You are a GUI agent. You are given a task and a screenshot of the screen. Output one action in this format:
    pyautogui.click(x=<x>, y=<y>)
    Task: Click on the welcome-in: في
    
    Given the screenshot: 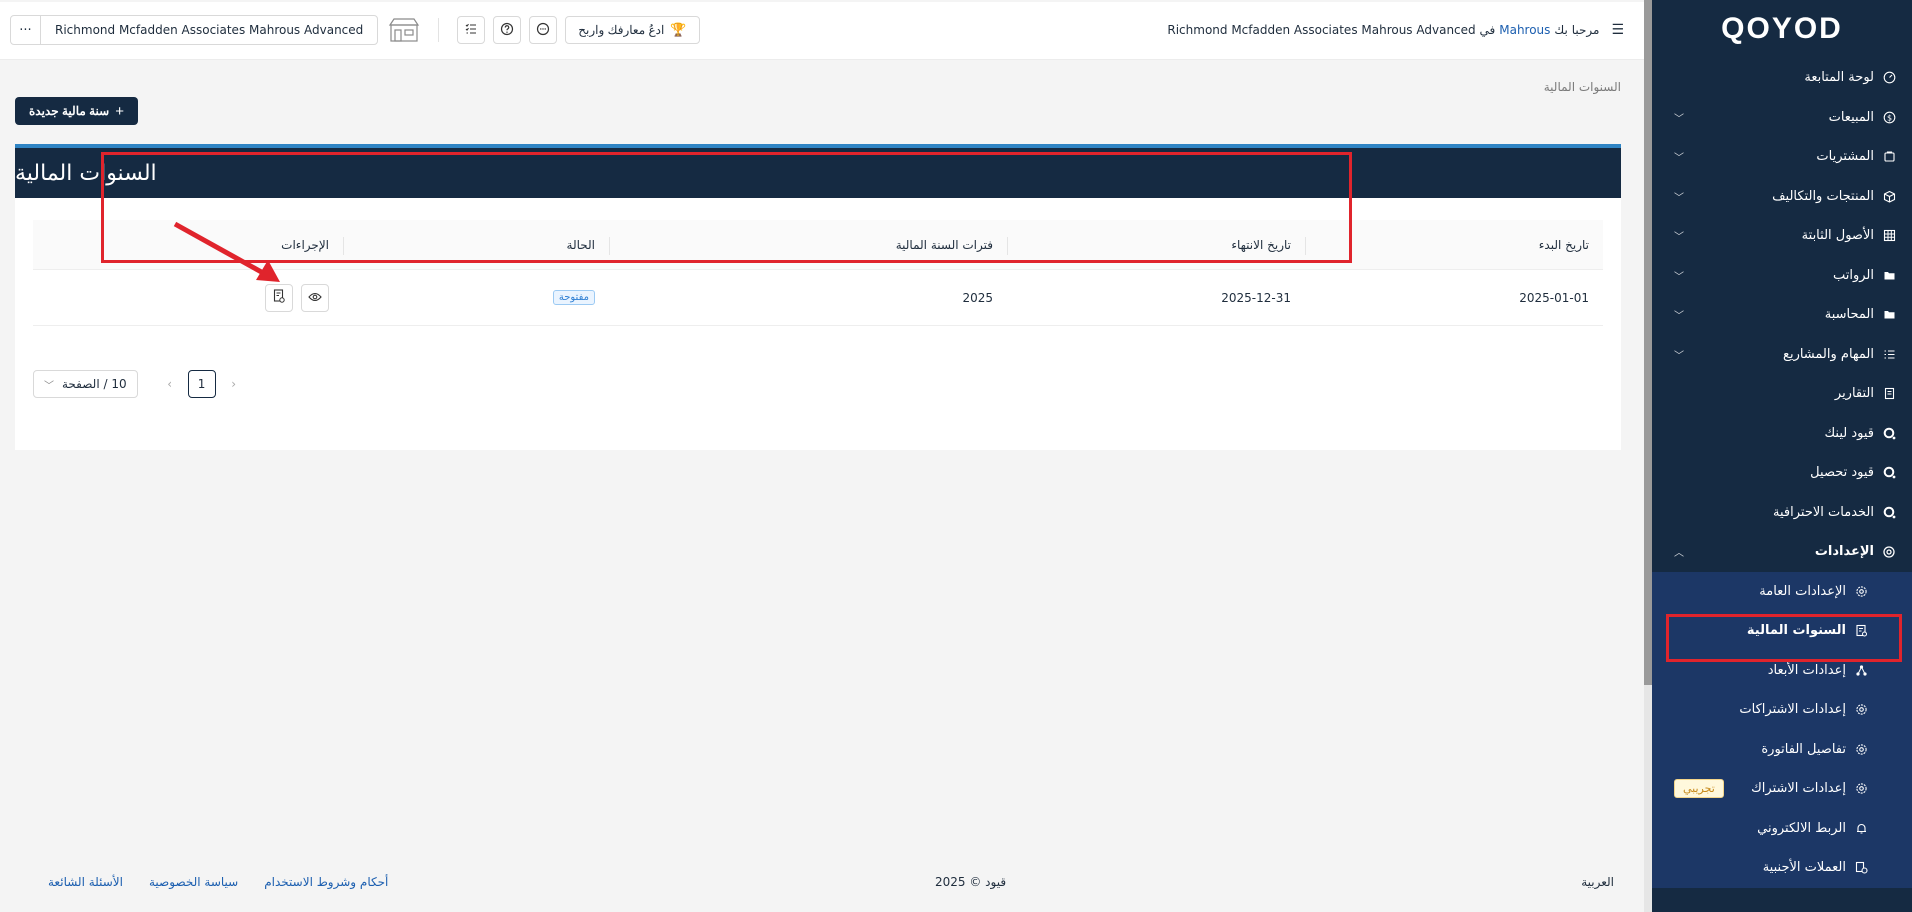 What is the action you would take?
    pyautogui.click(x=1487, y=30)
    